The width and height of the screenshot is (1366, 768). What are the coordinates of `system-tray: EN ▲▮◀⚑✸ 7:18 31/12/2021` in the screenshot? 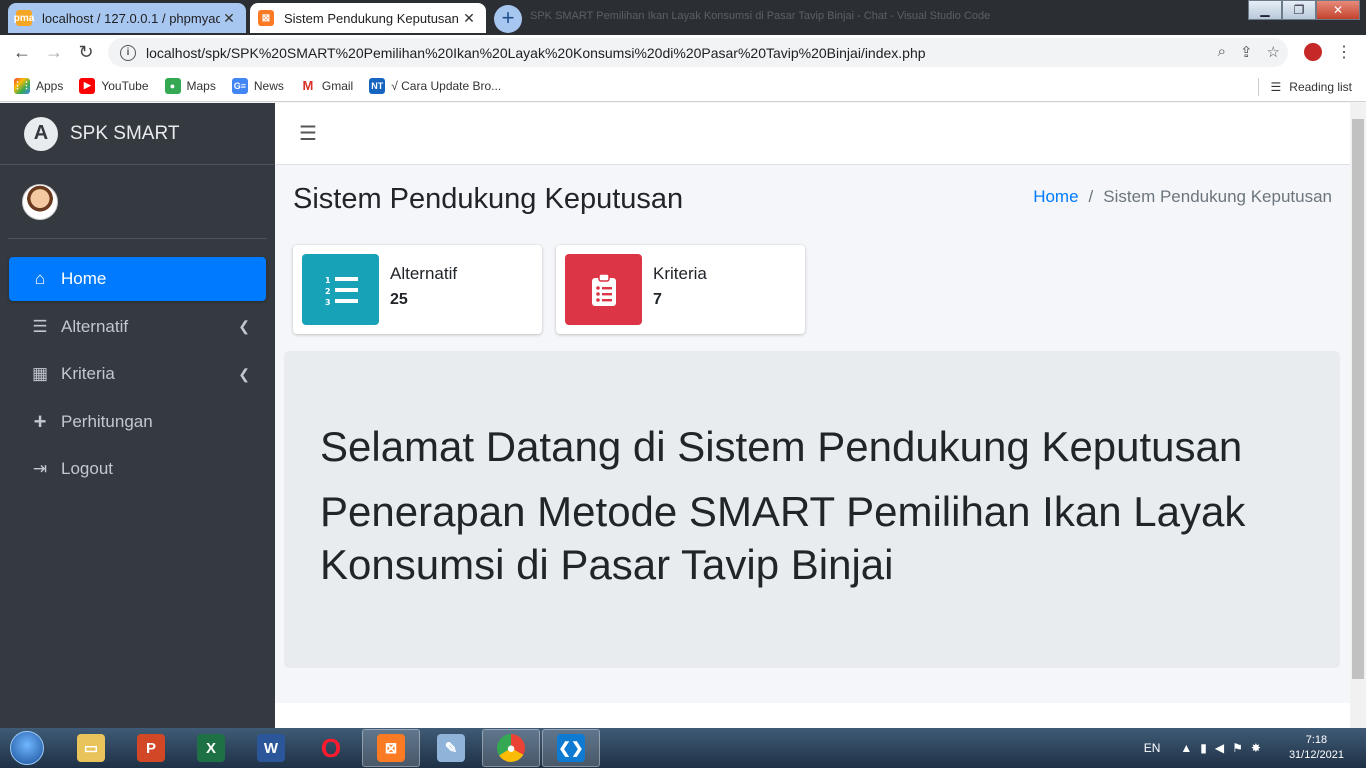 It's located at (1255, 748).